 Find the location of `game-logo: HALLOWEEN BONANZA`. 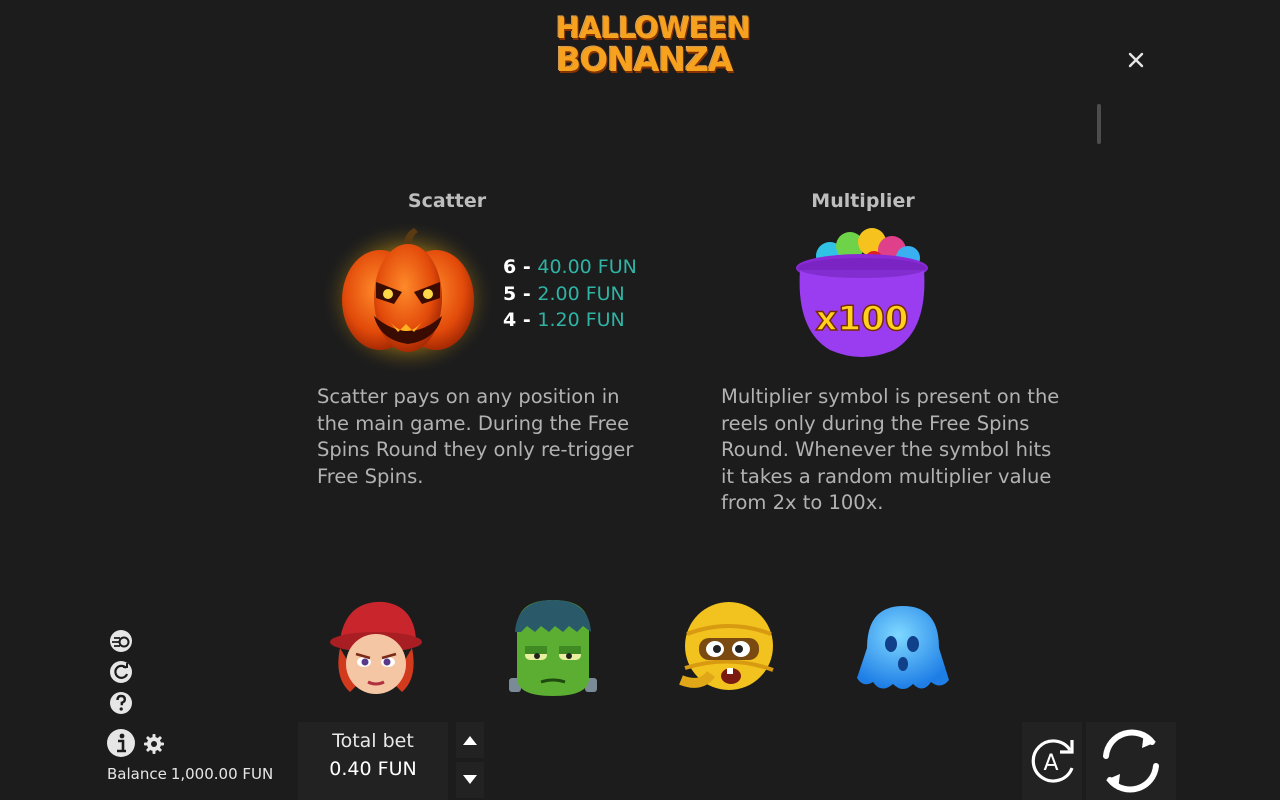

game-logo: HALLOWEEN BONANZA is located at coordinates (653, 45).